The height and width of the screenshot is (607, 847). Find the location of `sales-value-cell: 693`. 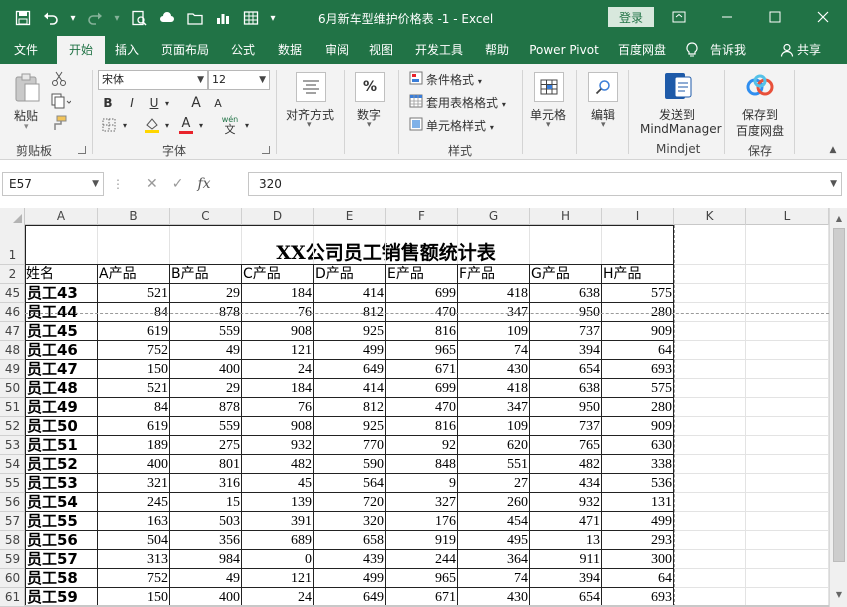

sales-value-cell: 693 is located at coordinates (638, 369).